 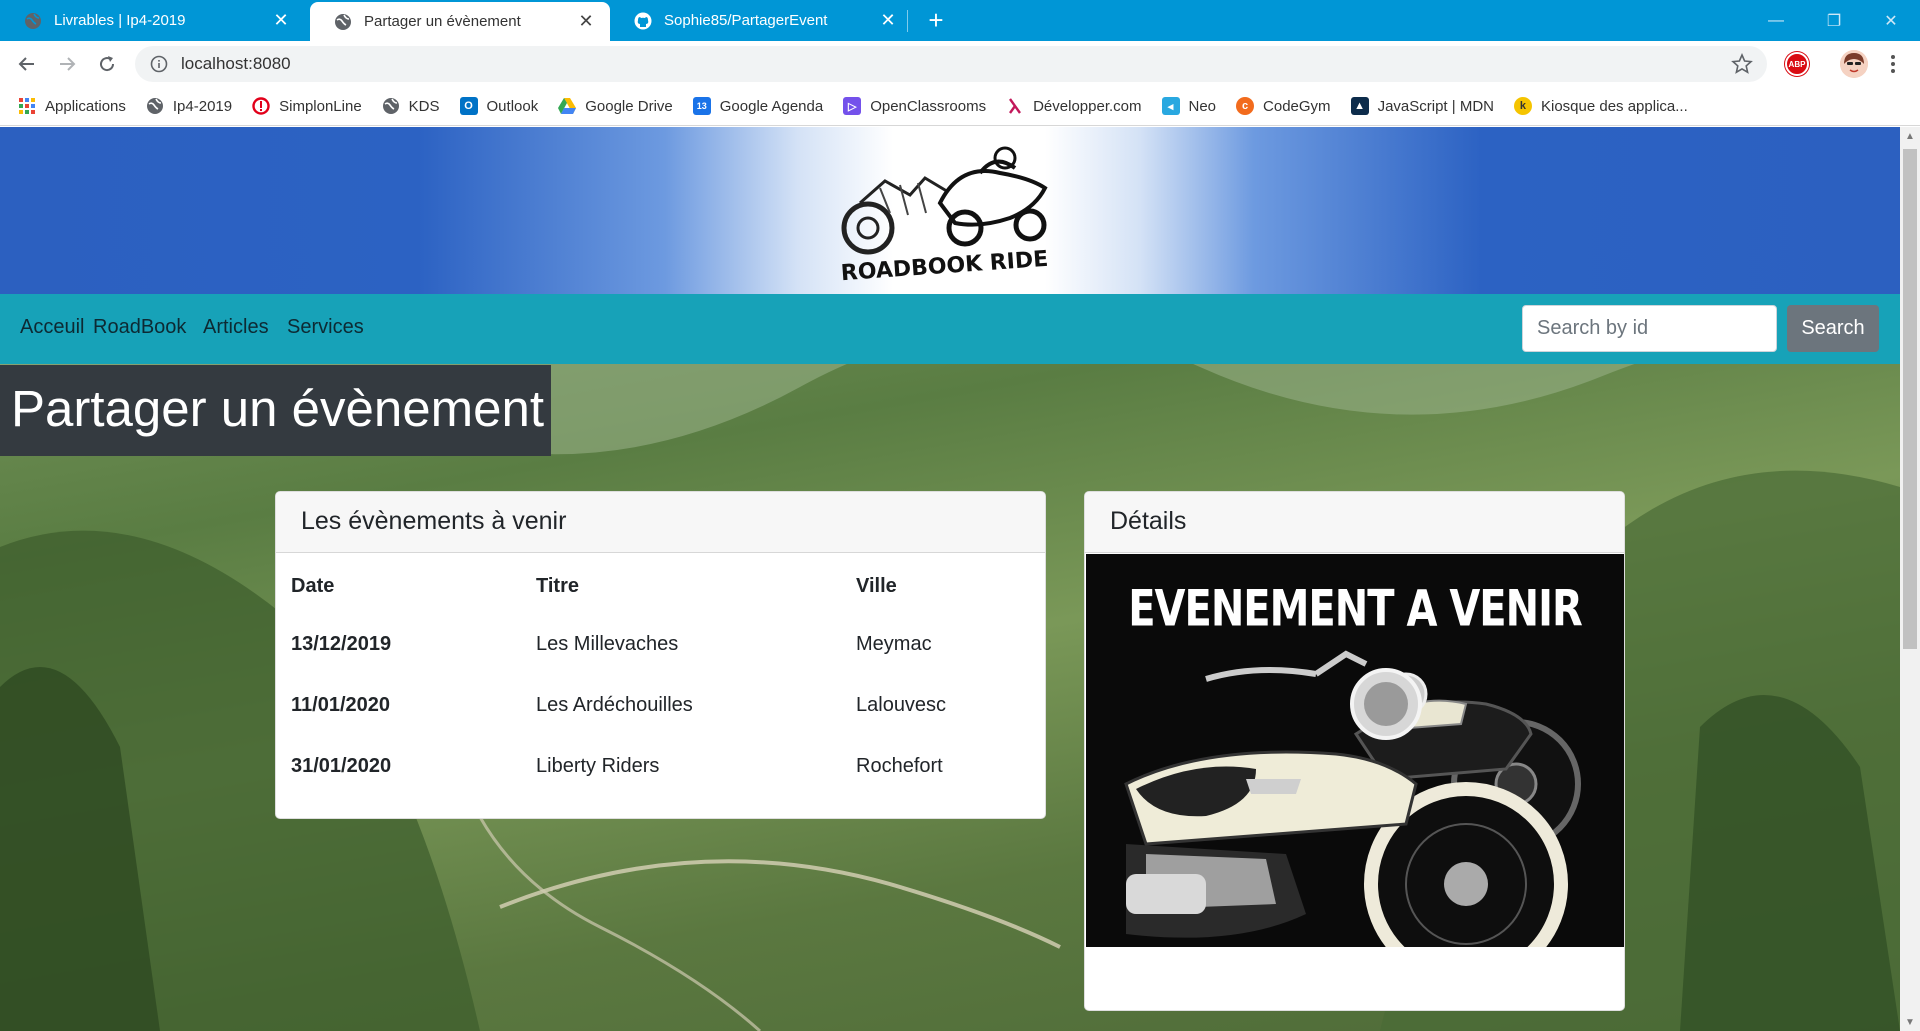 I want to click on nav-services: Services, so click(x=325, y=327).